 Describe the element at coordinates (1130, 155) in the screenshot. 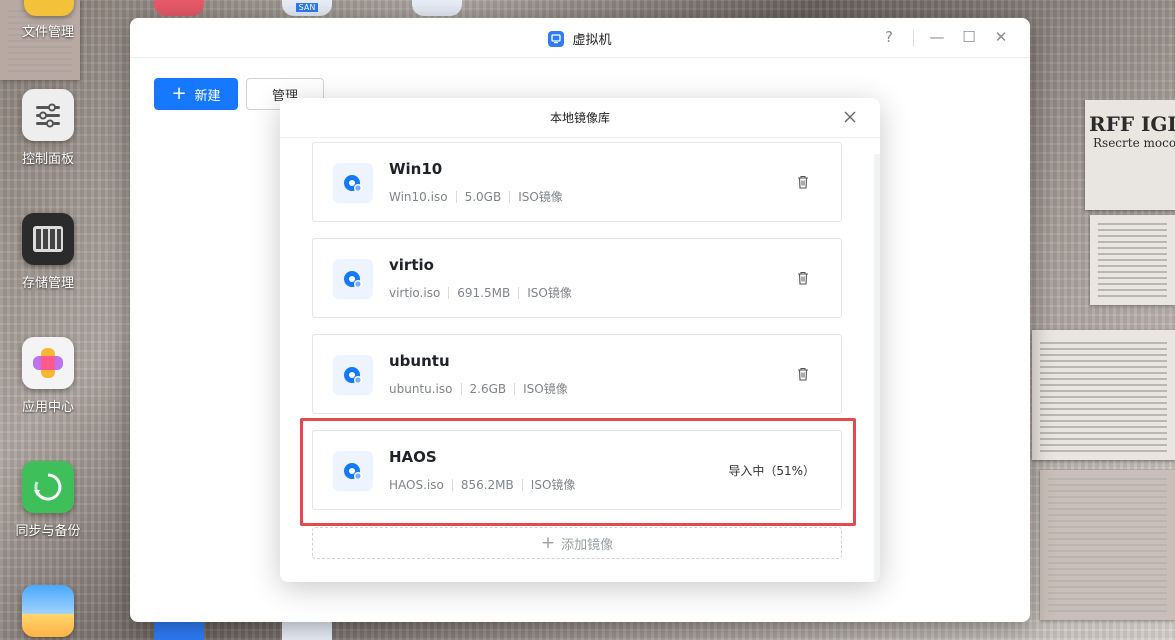

I see `wallpaper-poster: RFF IGL Rsecrte moco` at that location.